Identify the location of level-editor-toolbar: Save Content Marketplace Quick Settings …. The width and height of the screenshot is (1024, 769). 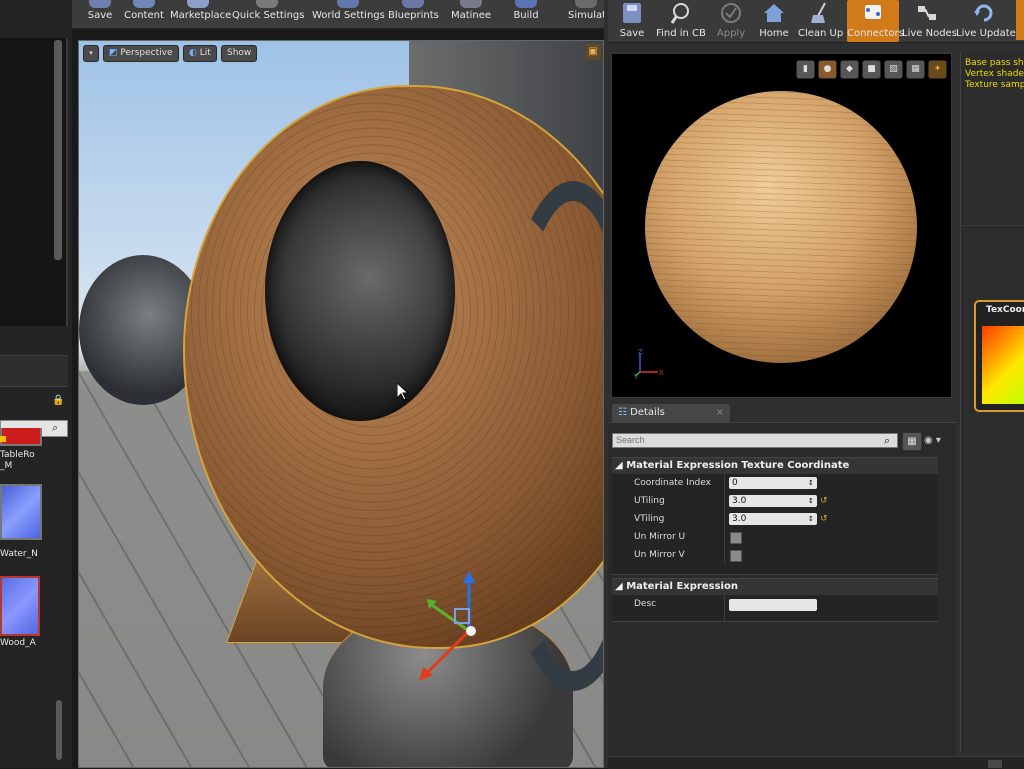
(338, 14).